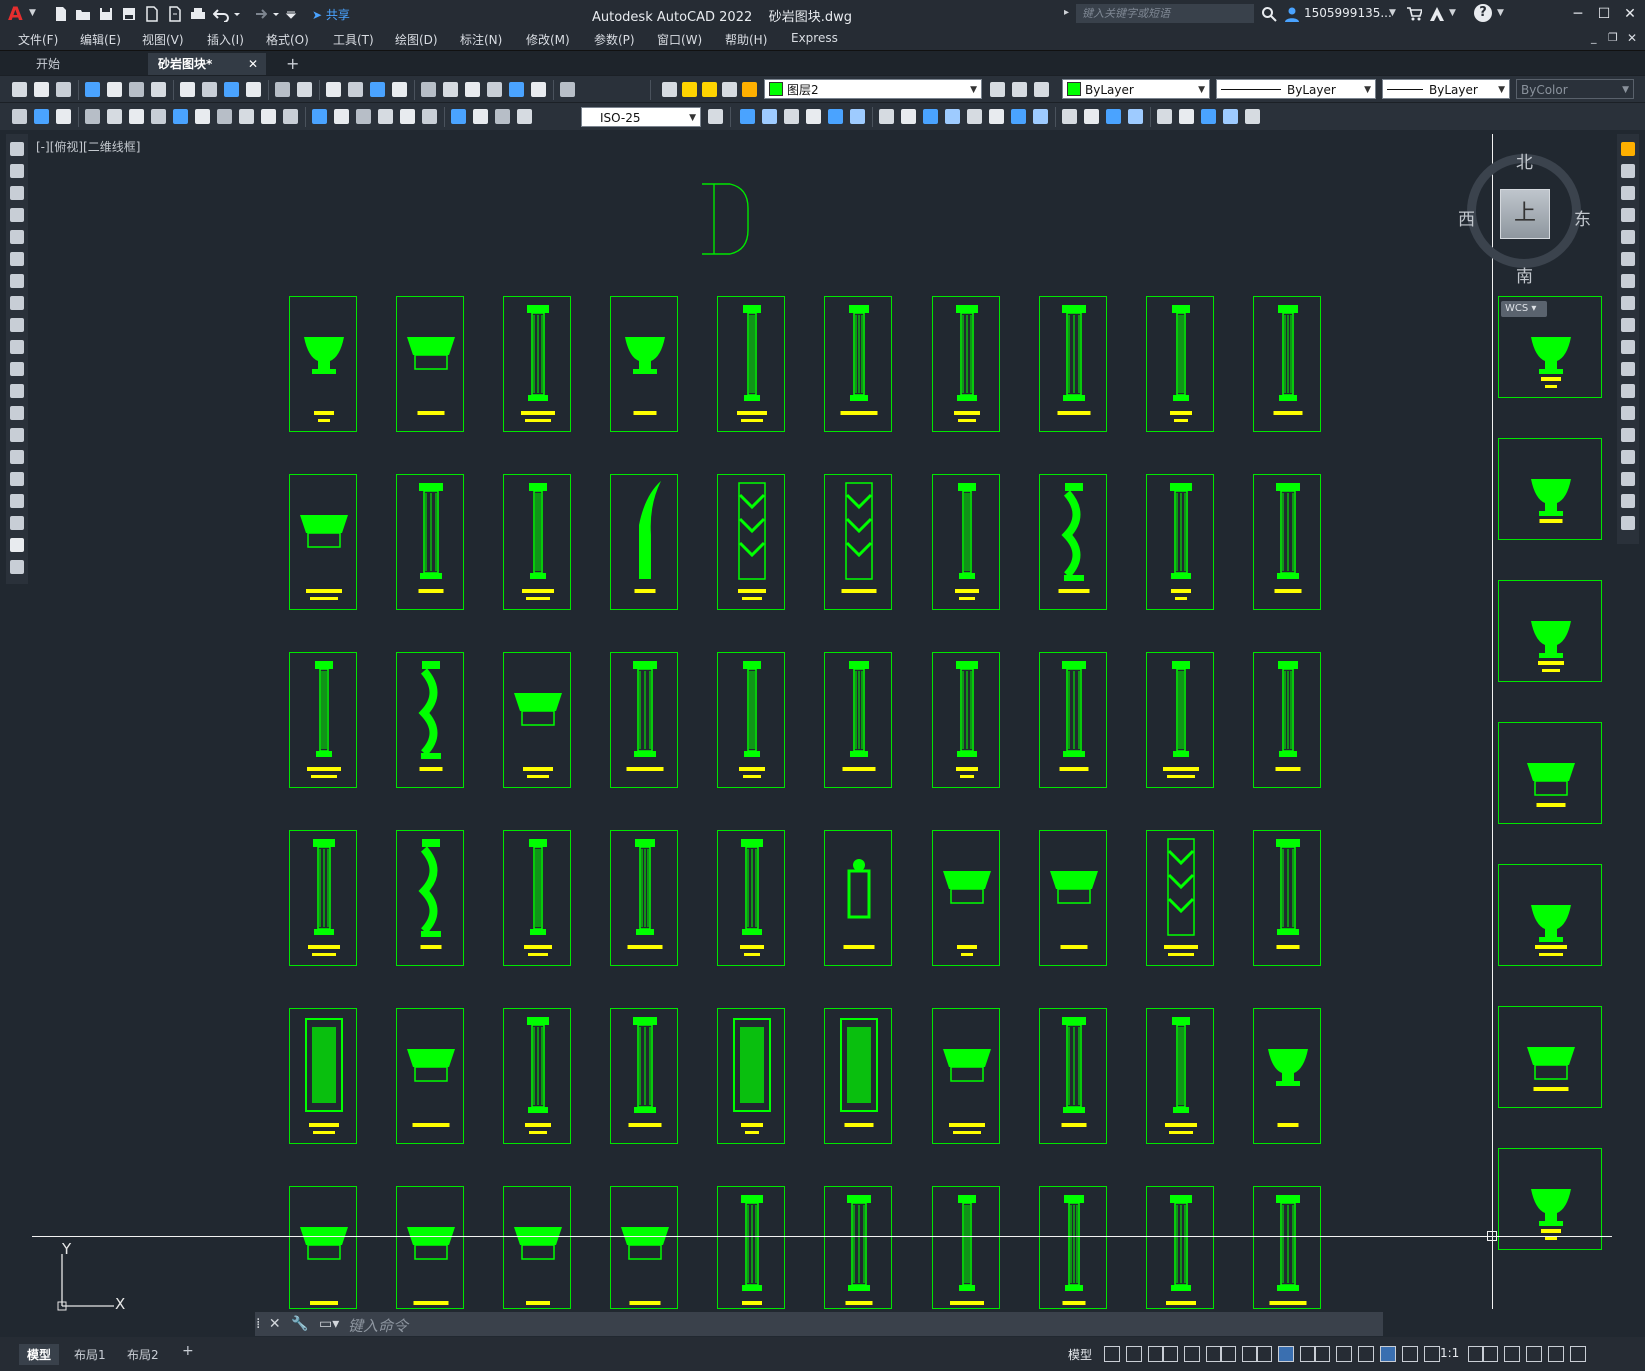 The image size is (1645, 1371). What do you see at coordinates (1630, 14) in the screenshot?
I see `close-window-button: ✕` at bounding box center [1630, 14].